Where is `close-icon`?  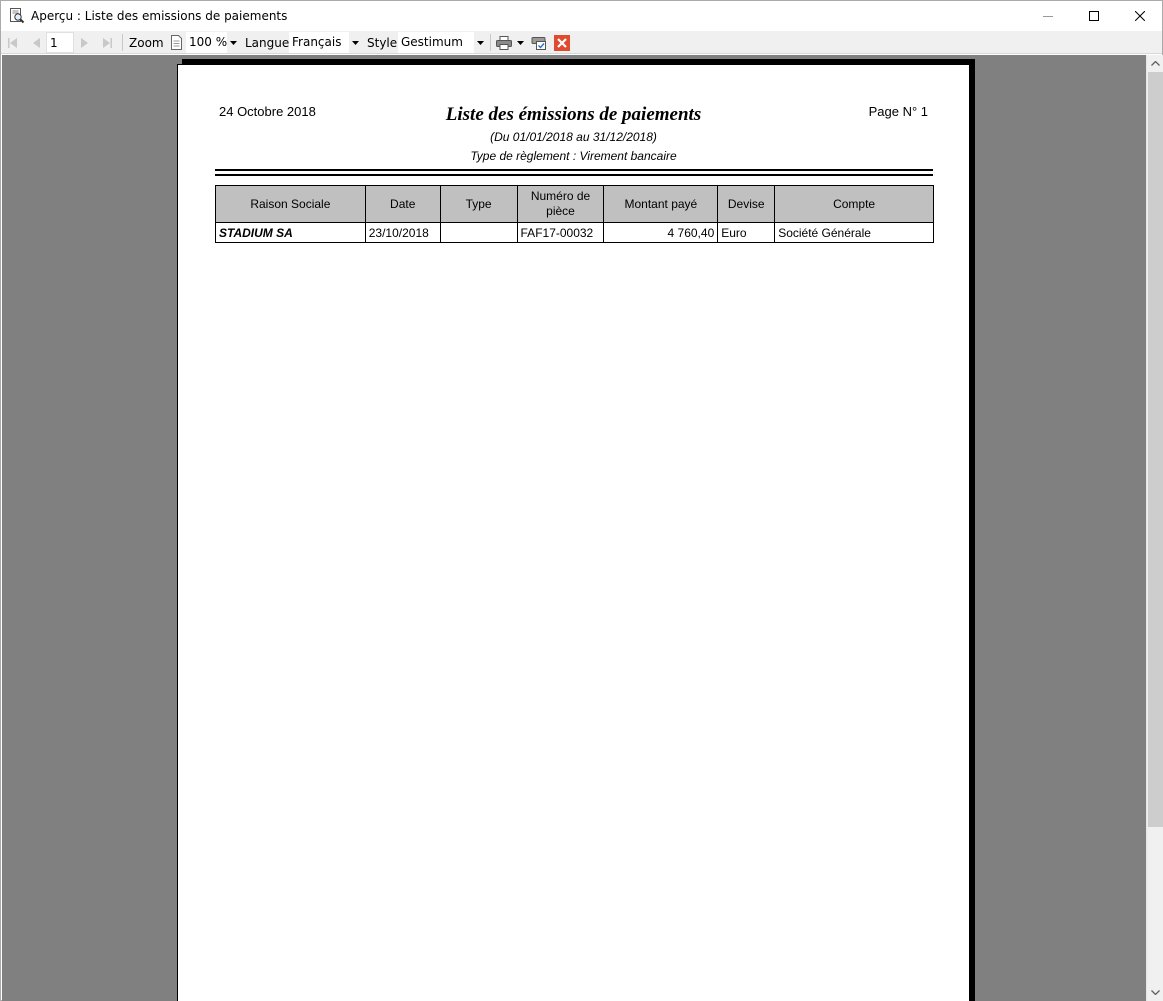
close-icon is located at coordinates (1140, 16).